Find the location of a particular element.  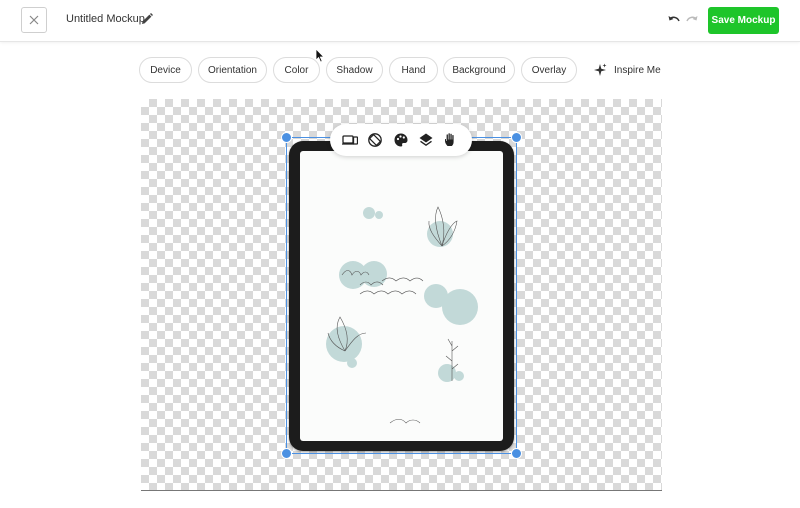

top-bar: Untitled Mockup Save Mockup is located at coordinates (400, 21).